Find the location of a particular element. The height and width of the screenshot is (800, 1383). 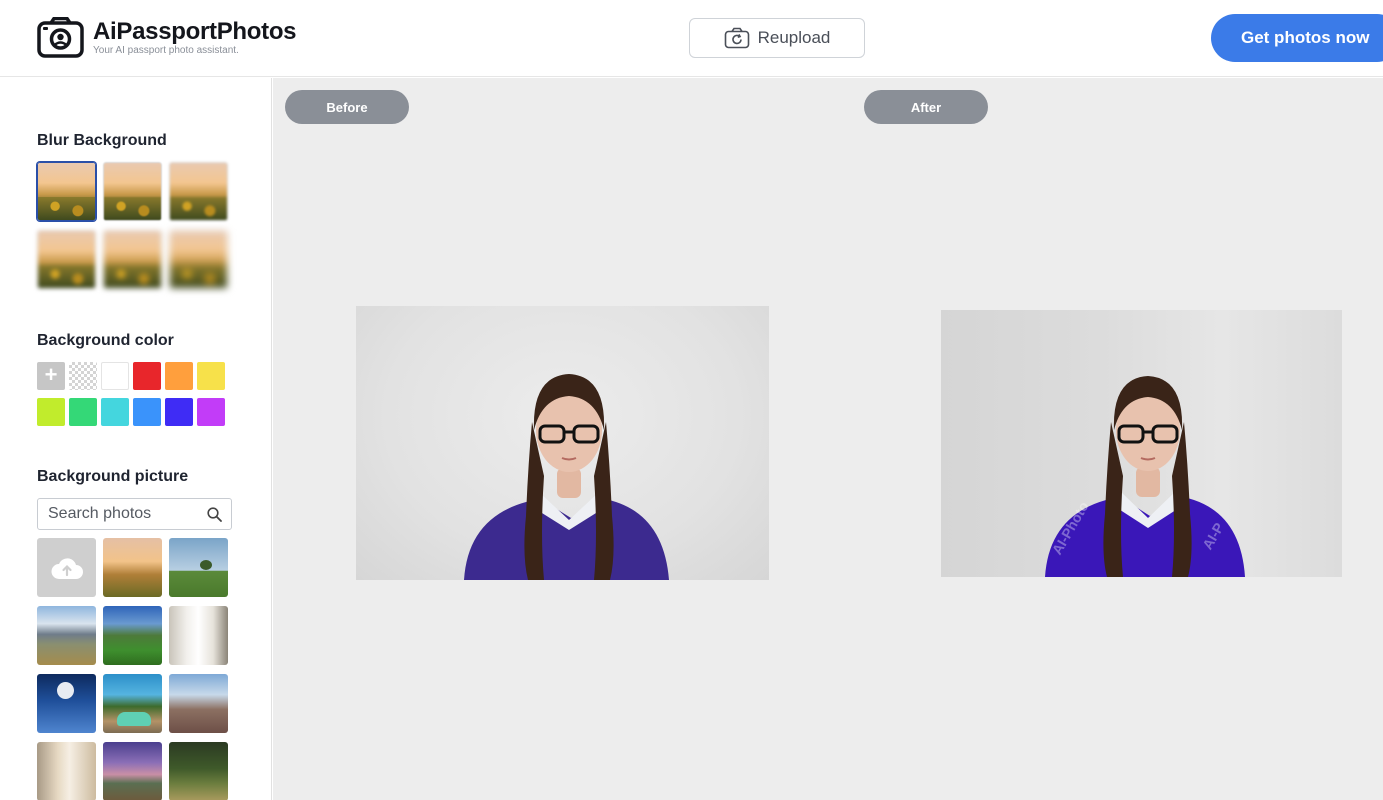

picture-window is located at coordinates (66, 771).